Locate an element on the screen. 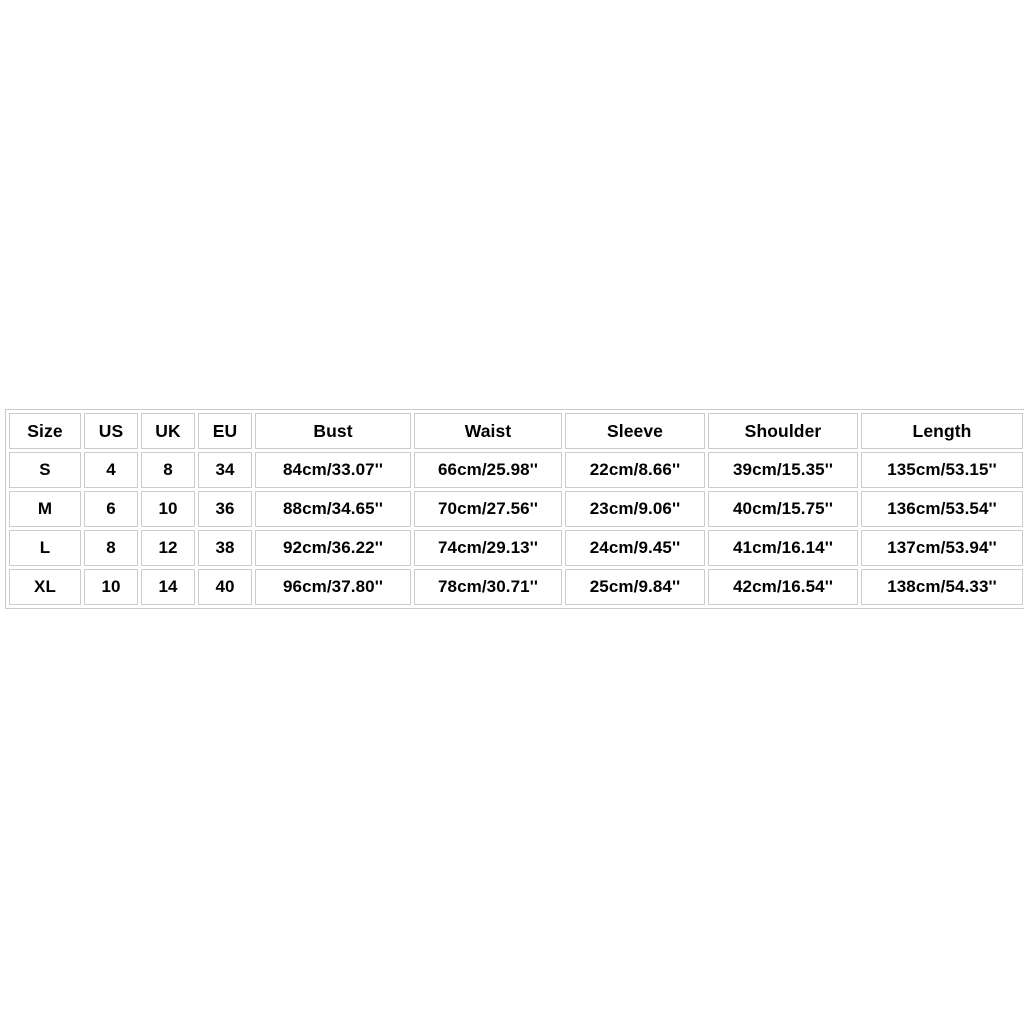 The height and width of the screenshot is (1024, 1024). column-header-uk: UK is located at coordinates (168, 431).